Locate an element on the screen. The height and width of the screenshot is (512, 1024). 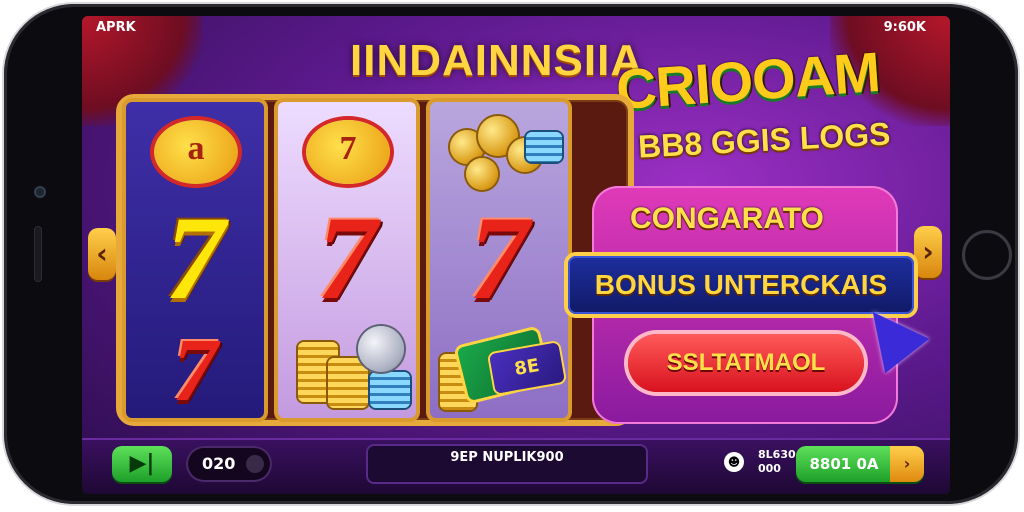
bonus-symbol: a is located at coordinates (196, 152).